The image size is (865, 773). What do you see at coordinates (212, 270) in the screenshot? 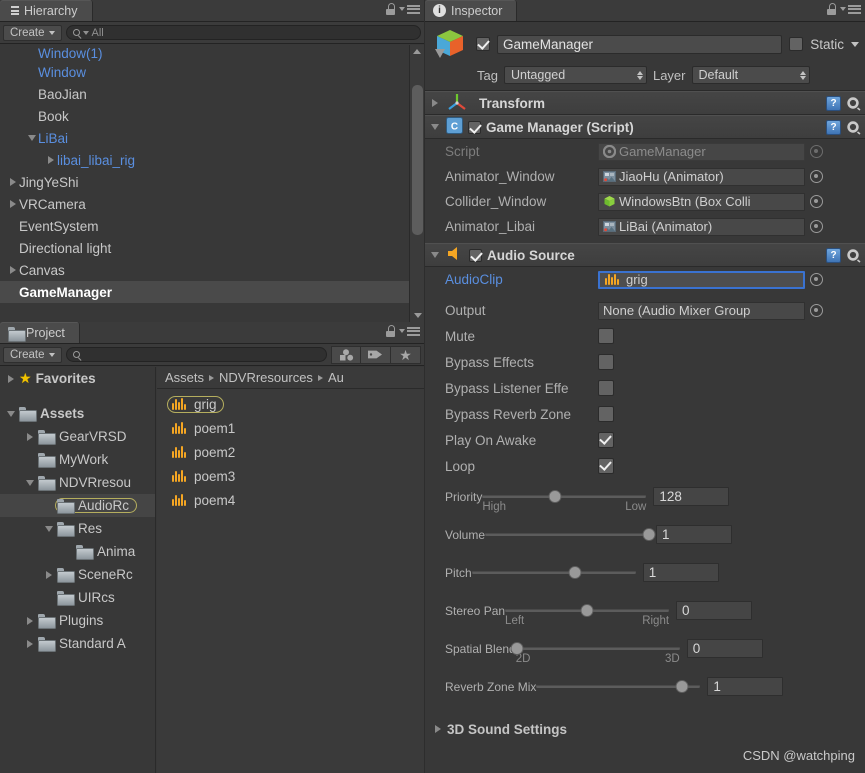
I see `hierarchy-item-canvas: Canvas` at bounding box center [212, 270].